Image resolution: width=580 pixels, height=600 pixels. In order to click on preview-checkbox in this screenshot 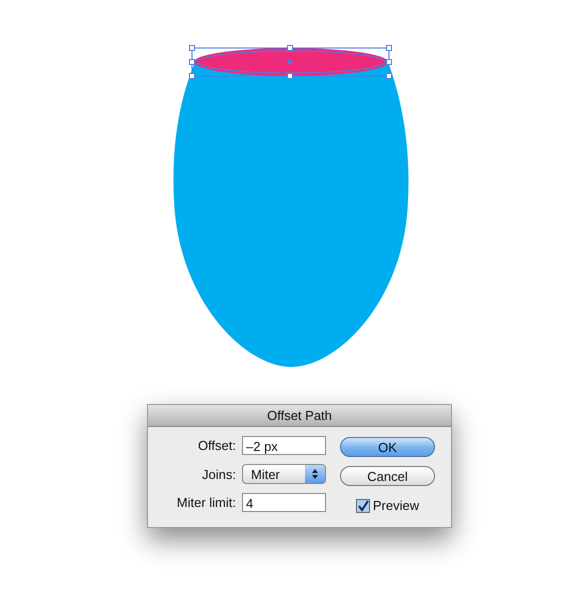, I will do `click(363, 505)`.